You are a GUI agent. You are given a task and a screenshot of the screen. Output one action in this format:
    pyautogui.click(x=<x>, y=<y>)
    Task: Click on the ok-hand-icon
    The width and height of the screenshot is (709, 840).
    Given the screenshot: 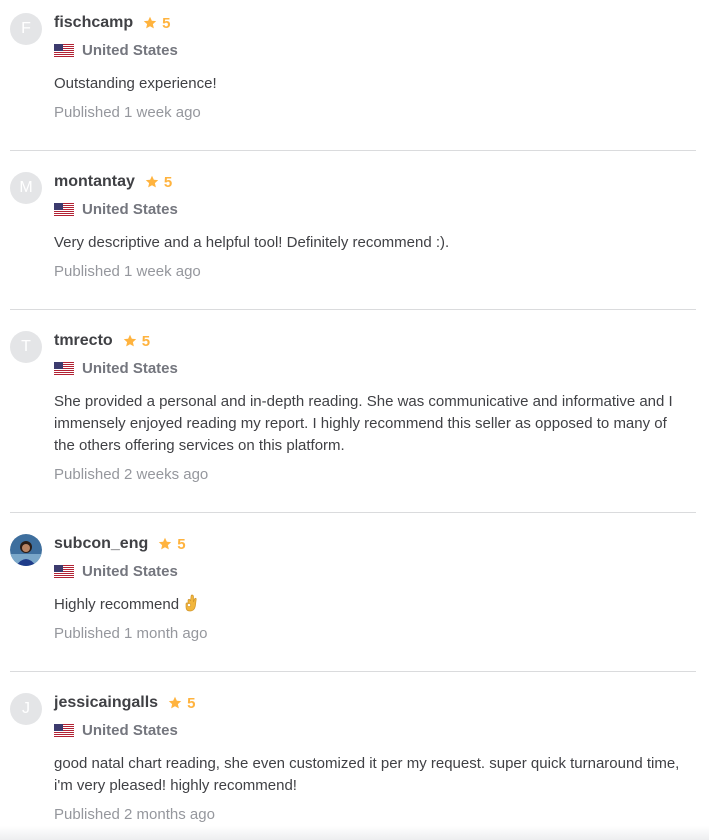 What is the action you would take?
    pyautogui.click(x=191, y=603)
    